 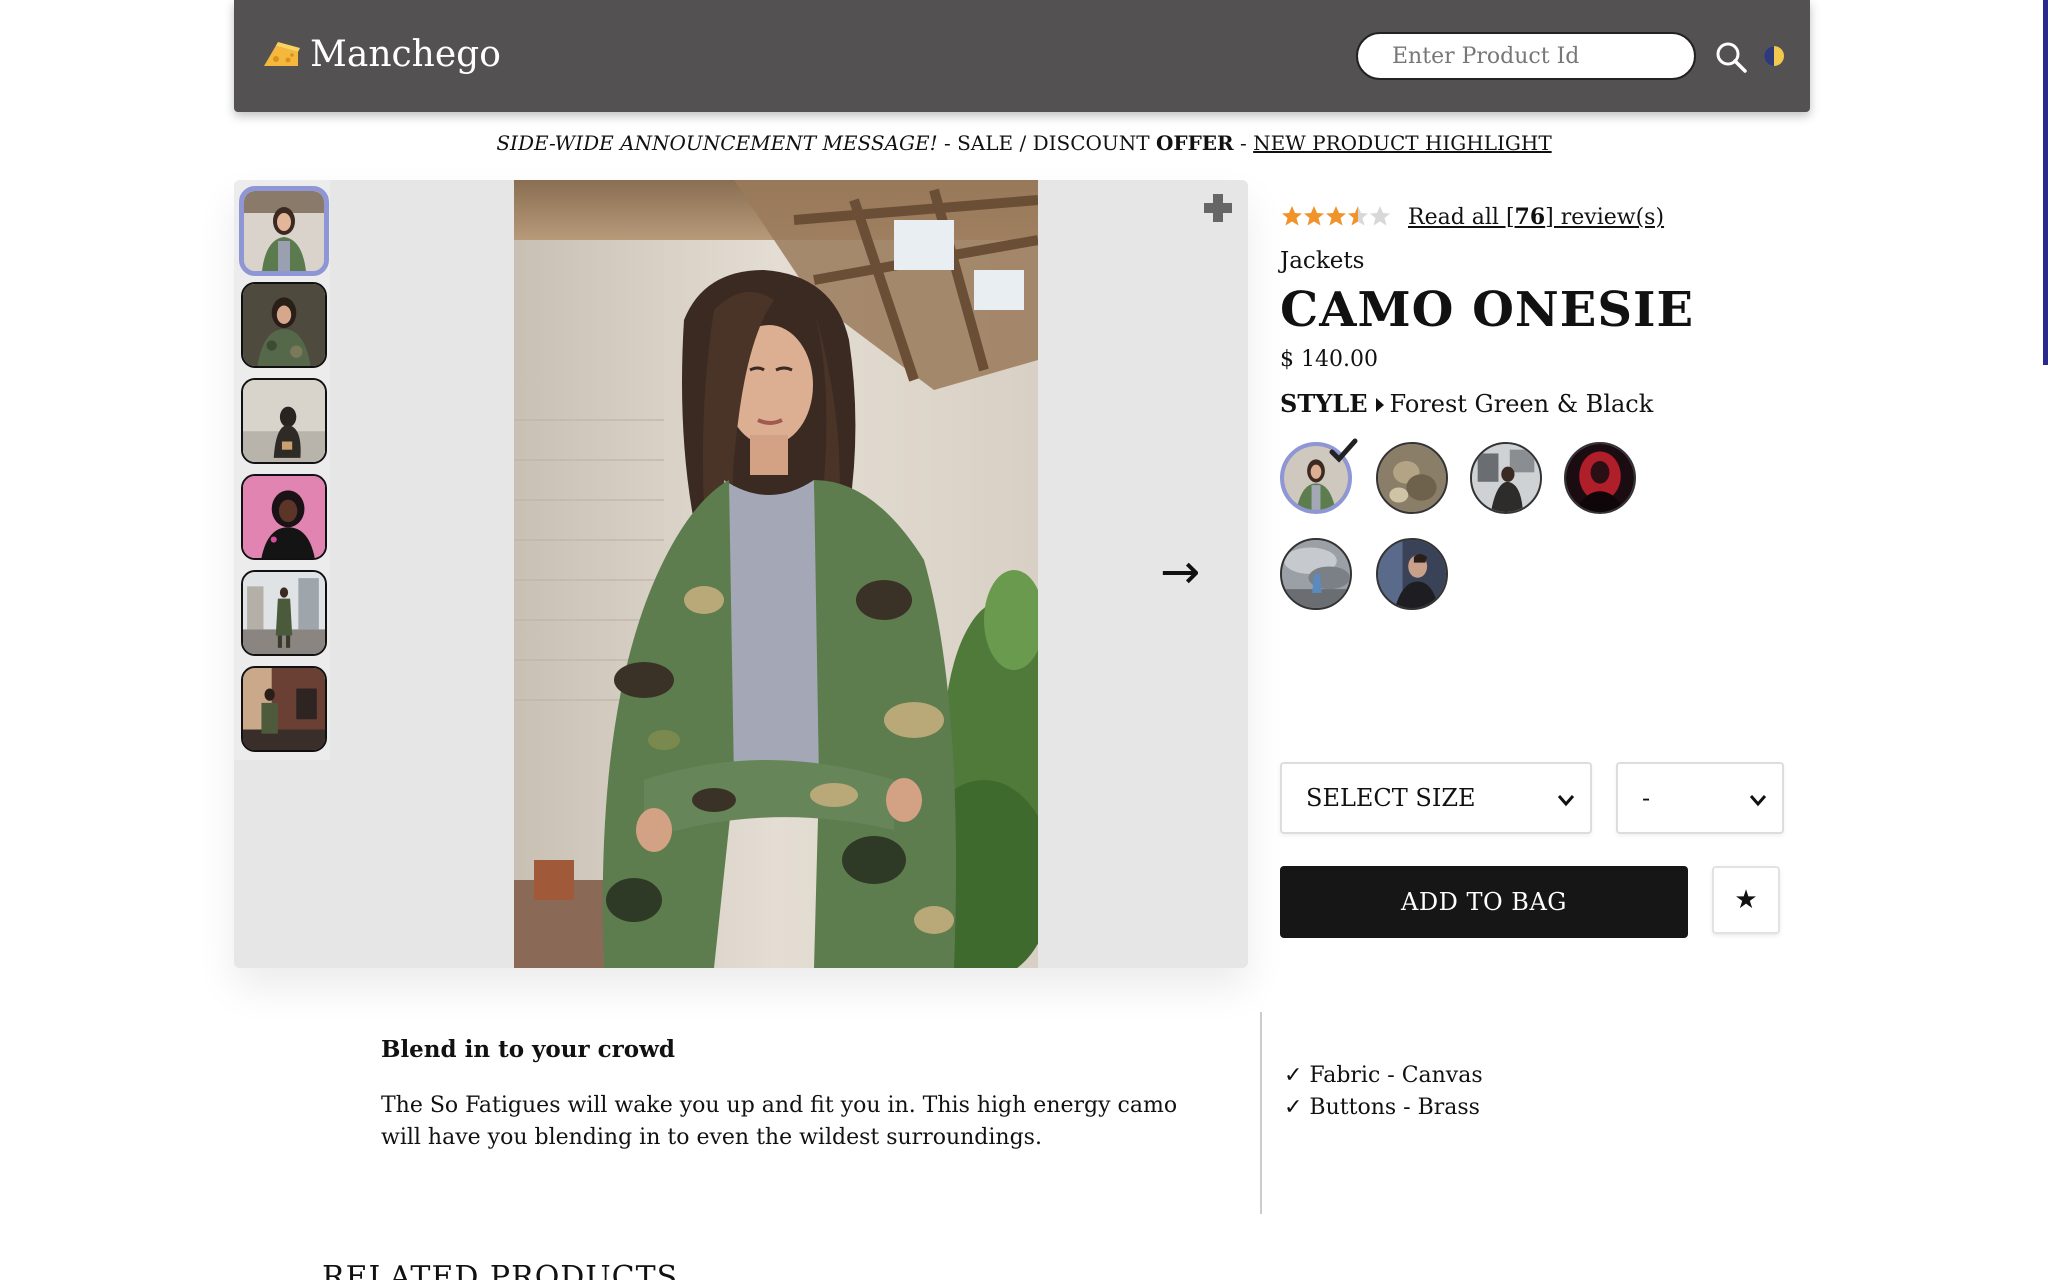 I want to click on reviews-suffix: ] review(s), so click(x=1605, y=217).